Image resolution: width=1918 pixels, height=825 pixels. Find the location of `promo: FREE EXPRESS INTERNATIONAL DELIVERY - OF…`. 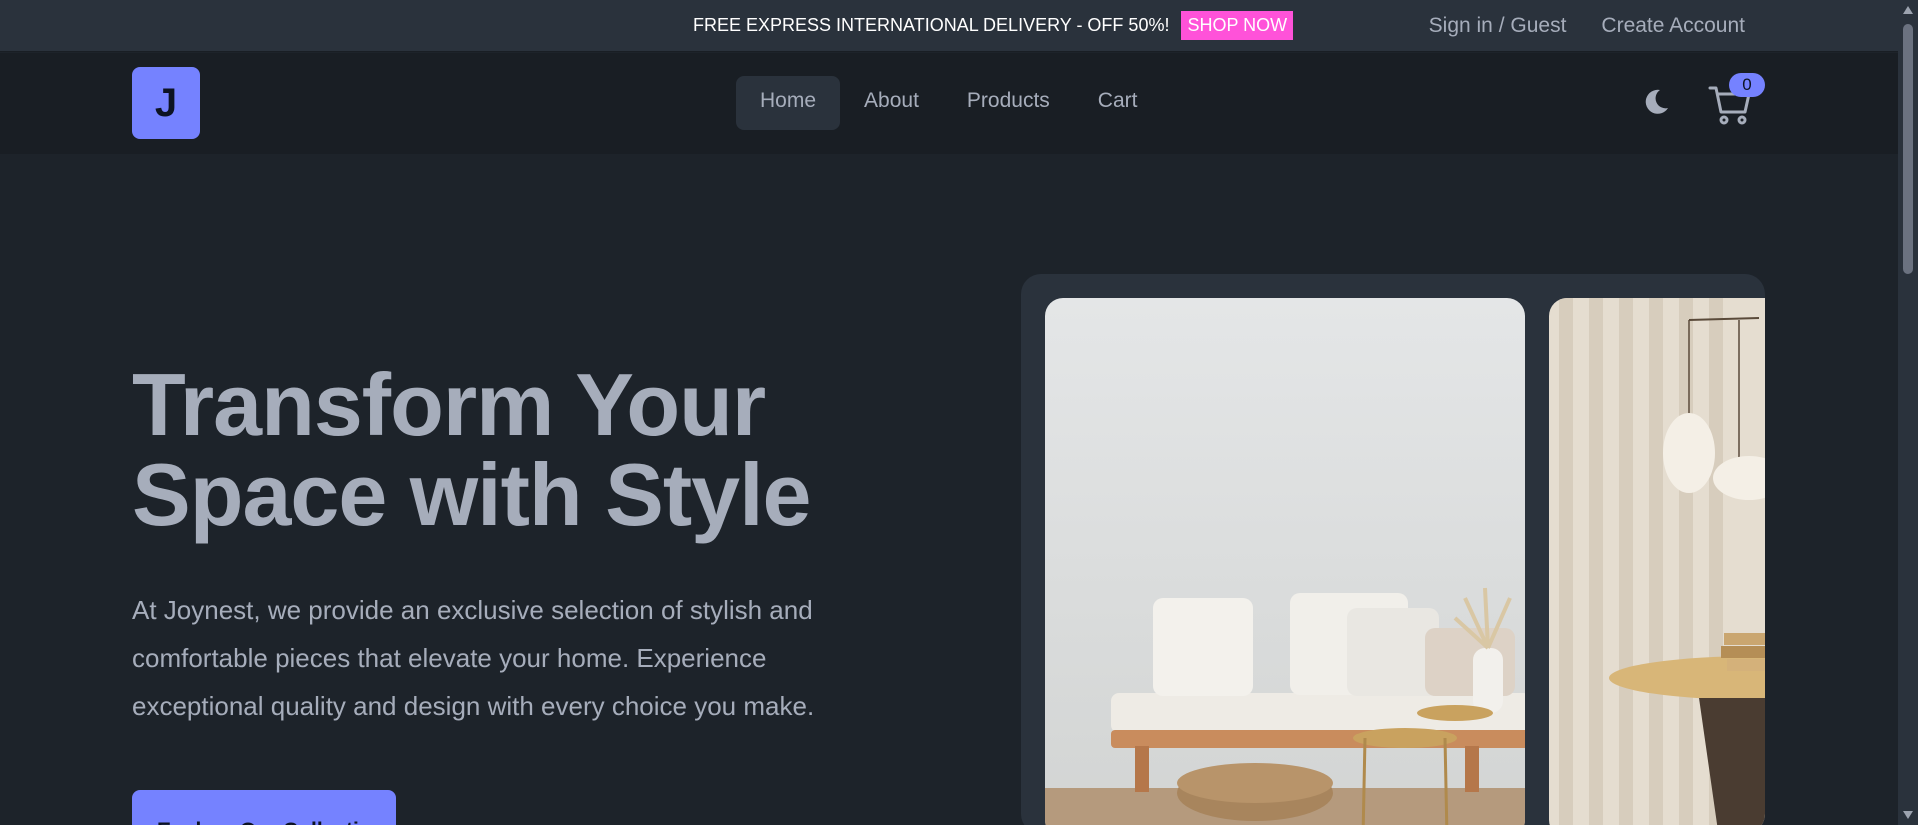

promo: FREE EXPRESS INTERNATIONAL DELIVERY - OF… is located at coordinates (993, 25).